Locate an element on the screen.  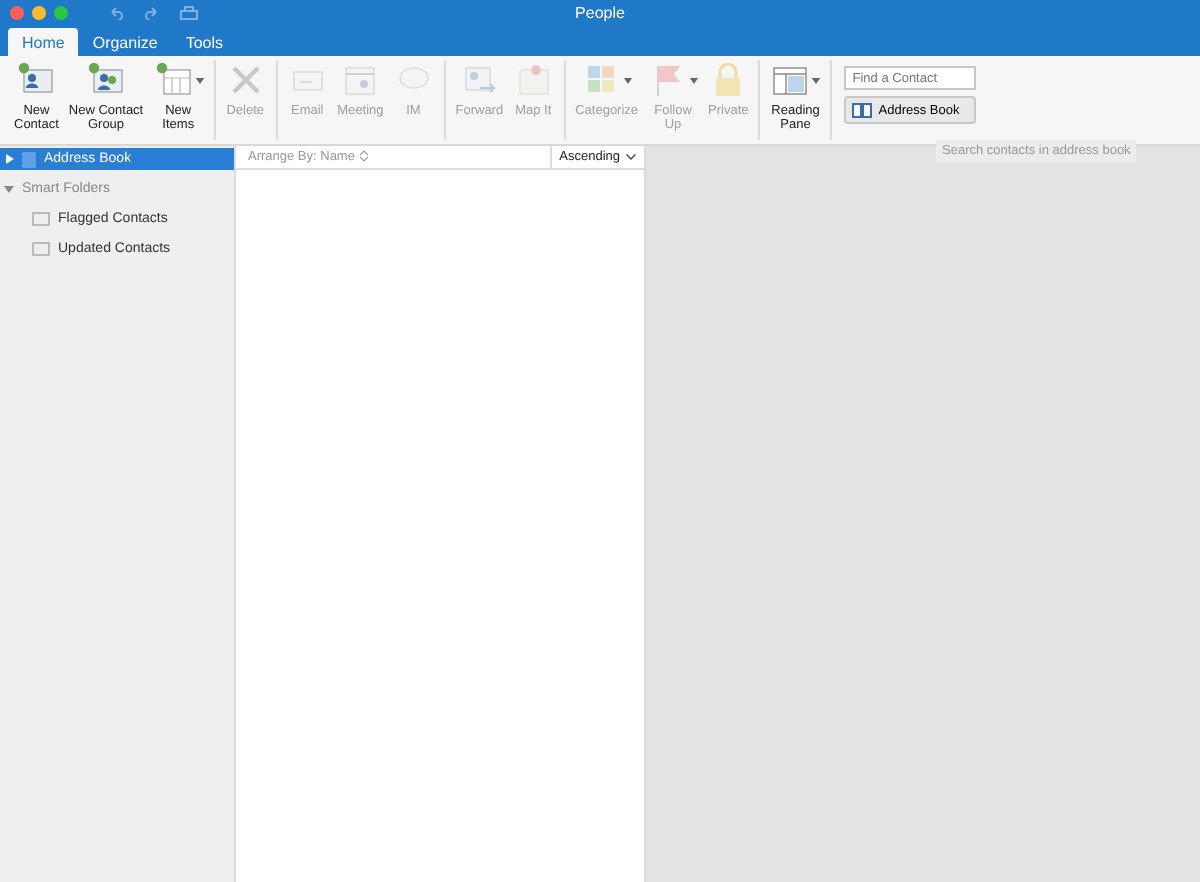
ribbon-tab: Tools is located at coordinates (204, 42).